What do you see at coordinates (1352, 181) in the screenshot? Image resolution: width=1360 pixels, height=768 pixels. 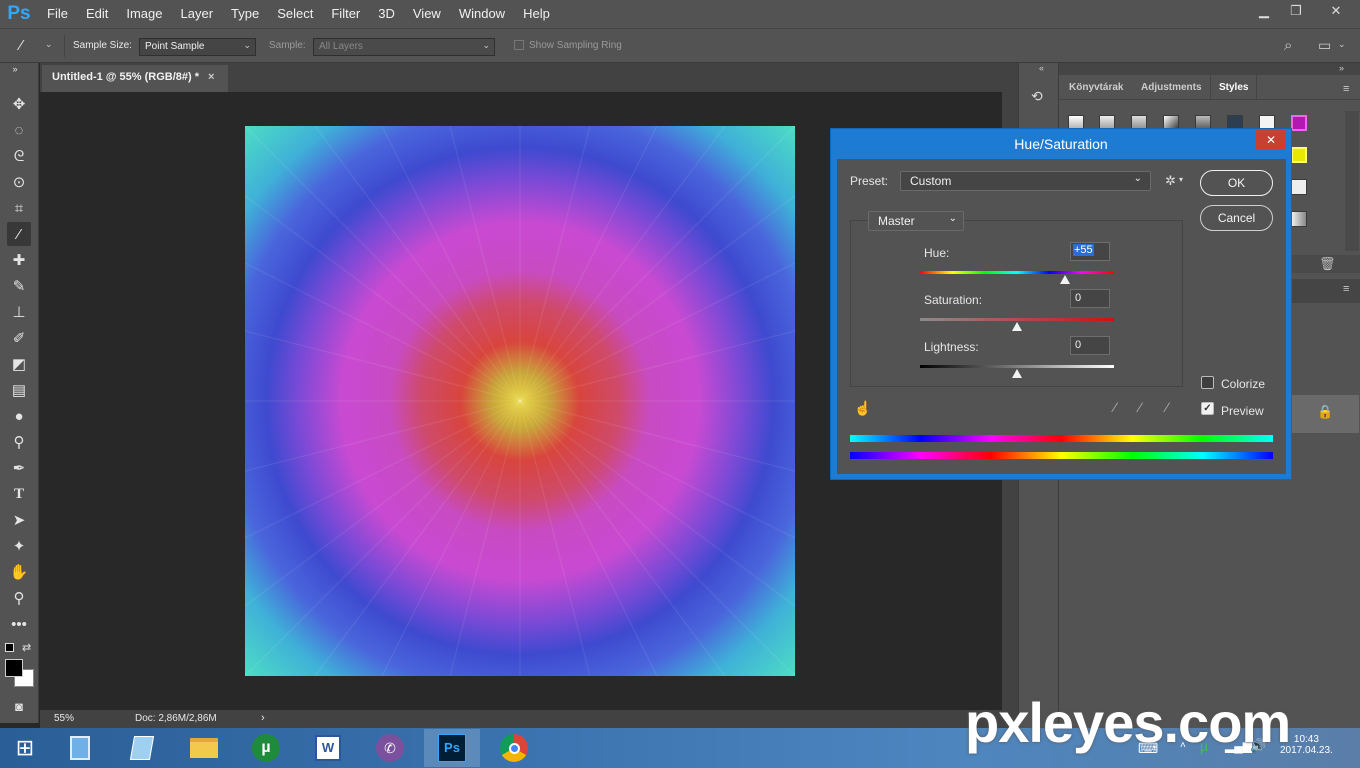 I see `styles-scrollbar` at bounding box center [1352, 181].